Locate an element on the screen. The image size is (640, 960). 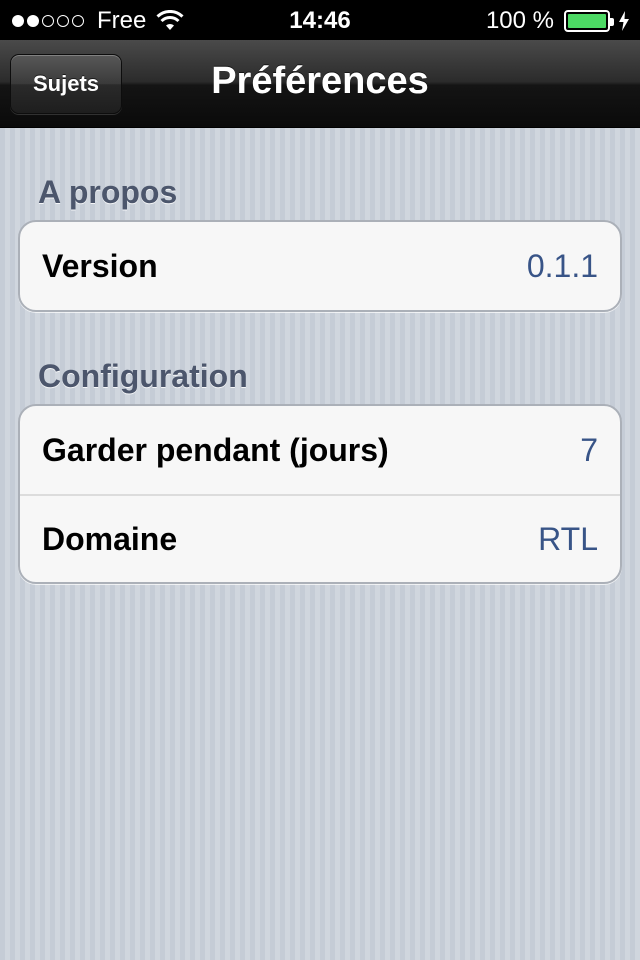
battery-nub is located at coordinates (612, 22).